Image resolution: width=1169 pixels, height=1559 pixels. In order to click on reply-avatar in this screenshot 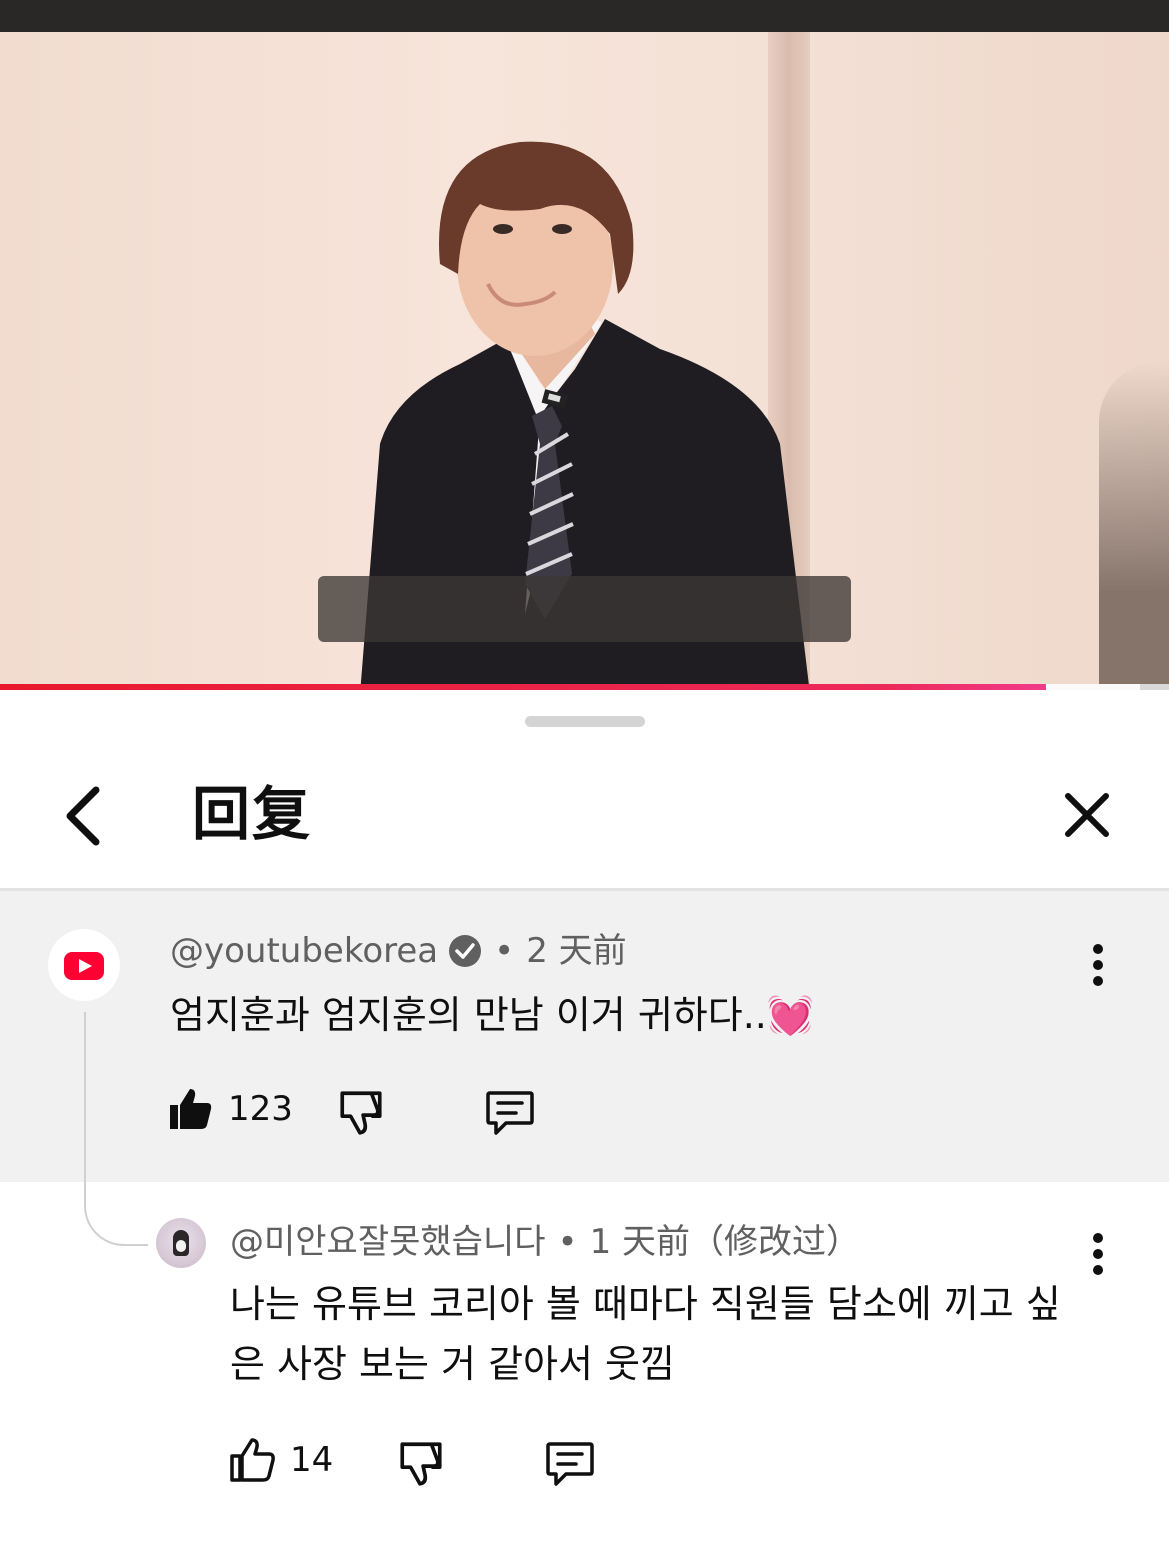, I will do `click(181, 1243)`.